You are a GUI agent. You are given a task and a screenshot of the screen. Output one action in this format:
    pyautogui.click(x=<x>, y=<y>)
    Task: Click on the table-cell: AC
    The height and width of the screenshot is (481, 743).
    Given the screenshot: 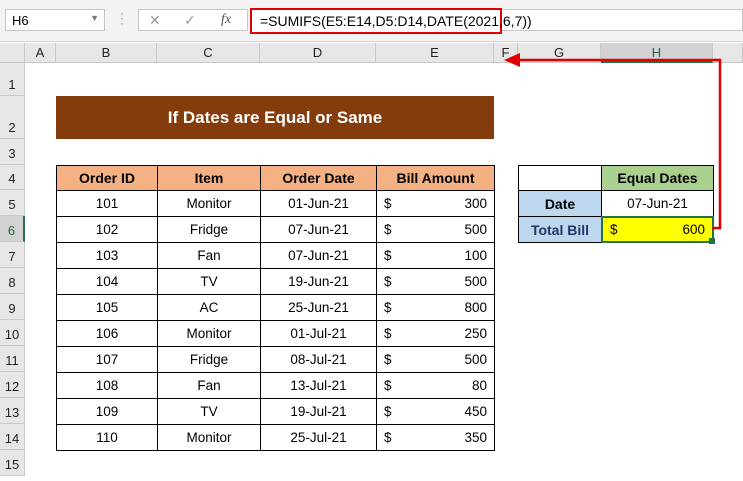 What is the action you would take?
    pyautogui.click(x=209, y=307)
    